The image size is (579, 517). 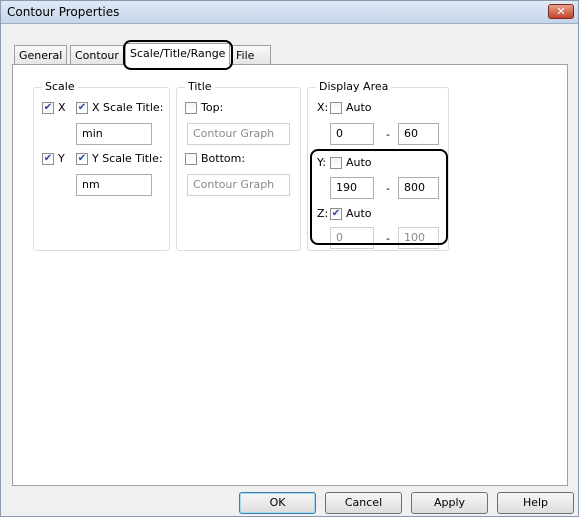 I want to click on window-title: Contour Properties, so click(x=63, y=12).